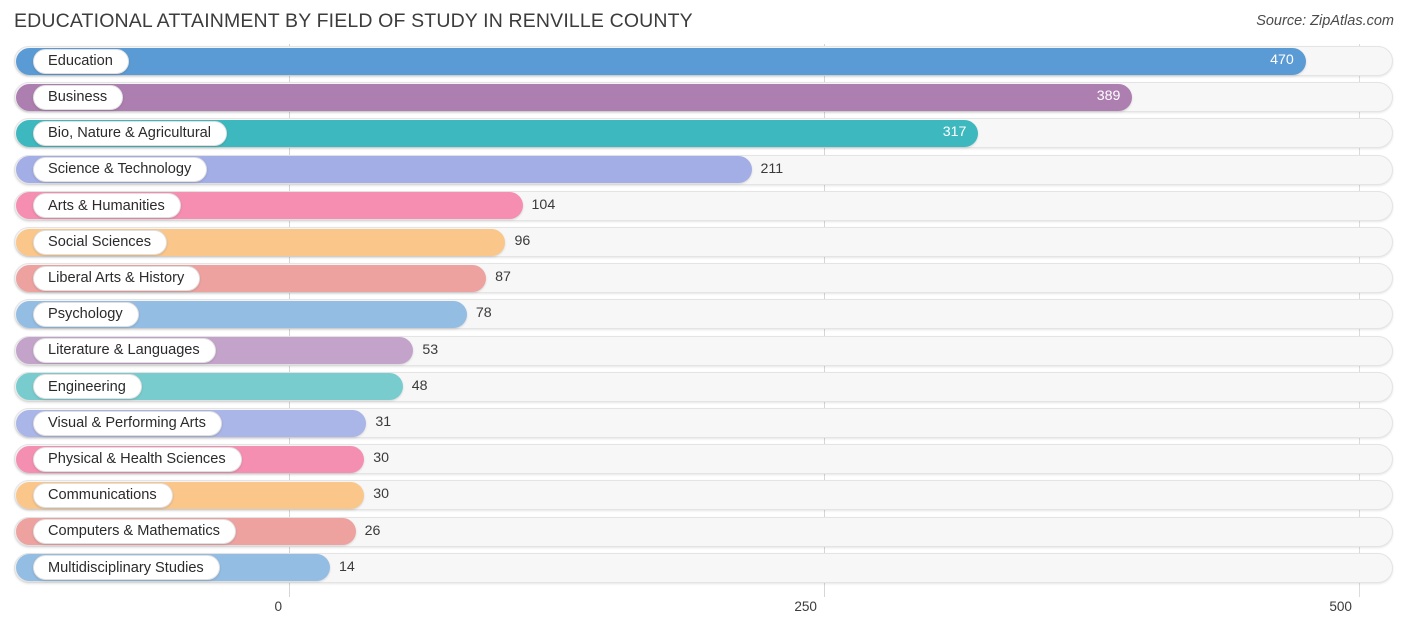 This screenshot has height=631, width=1406. I want to click on category-label: Arts & Humanities, so click(106, 205).